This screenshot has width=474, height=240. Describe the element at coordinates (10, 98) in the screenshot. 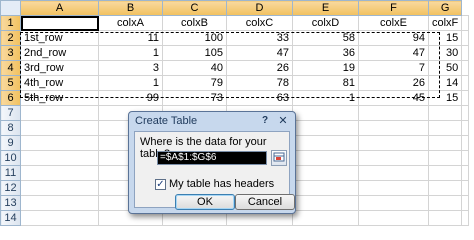

I see `row-header: 6` at that location.